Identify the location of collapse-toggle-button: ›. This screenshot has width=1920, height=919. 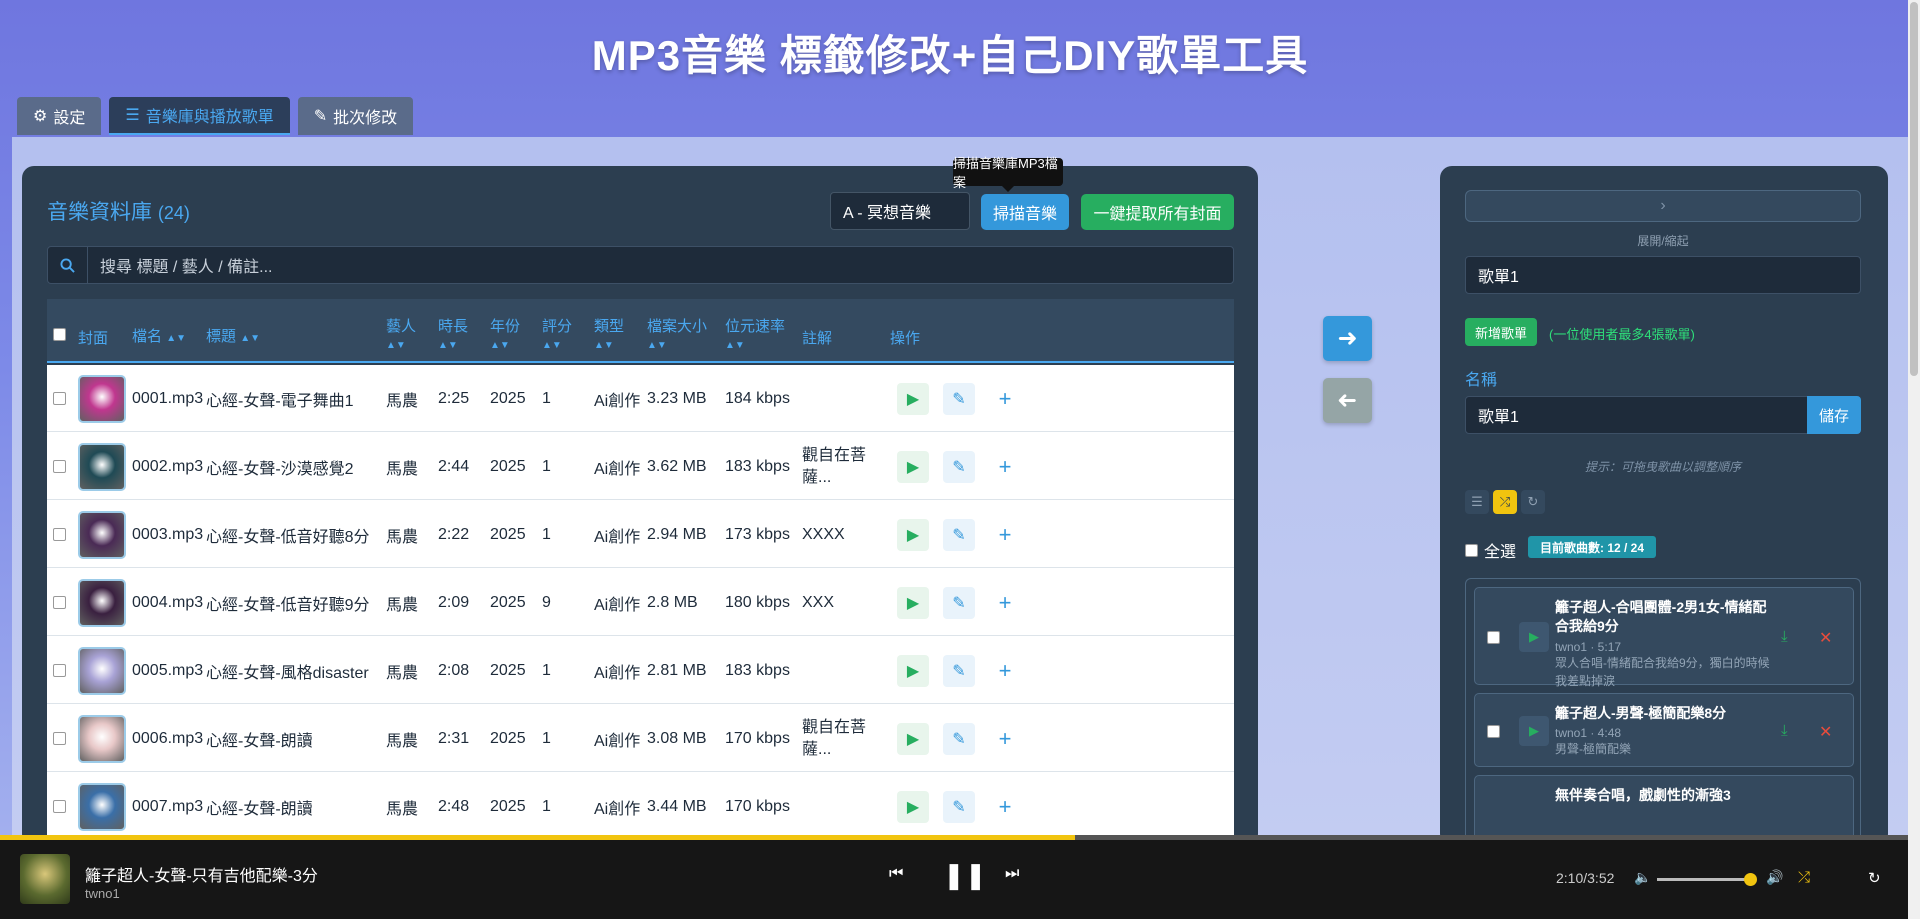
(1663, 206).